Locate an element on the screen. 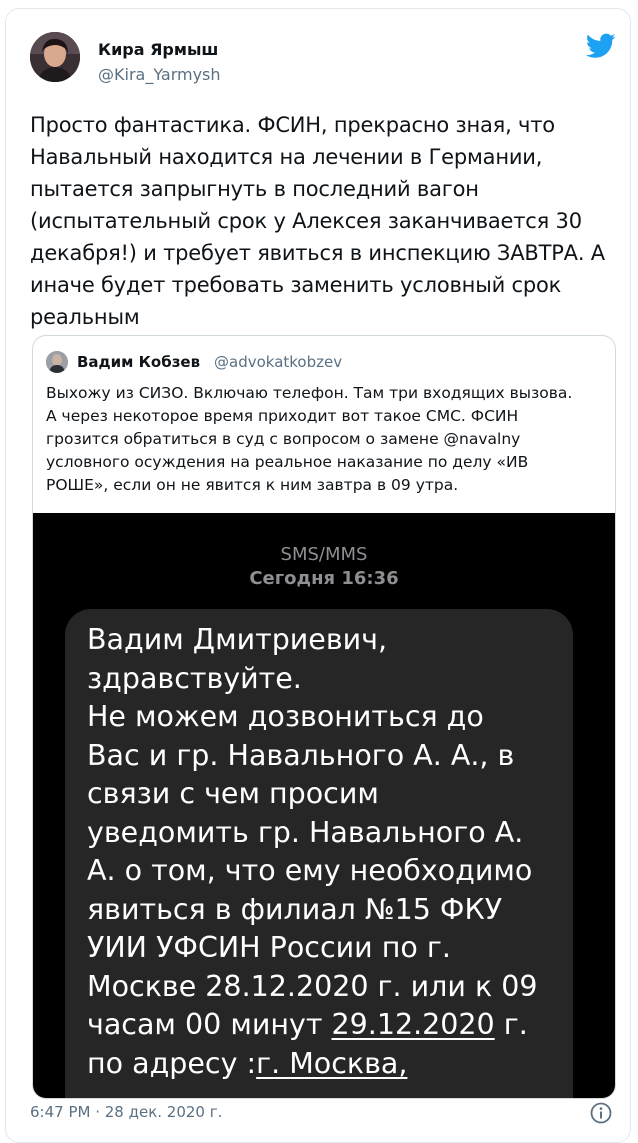 The width and height of the screenshot is (638, 1143). twitter-bird-icon is located at coordinates (601, 46).